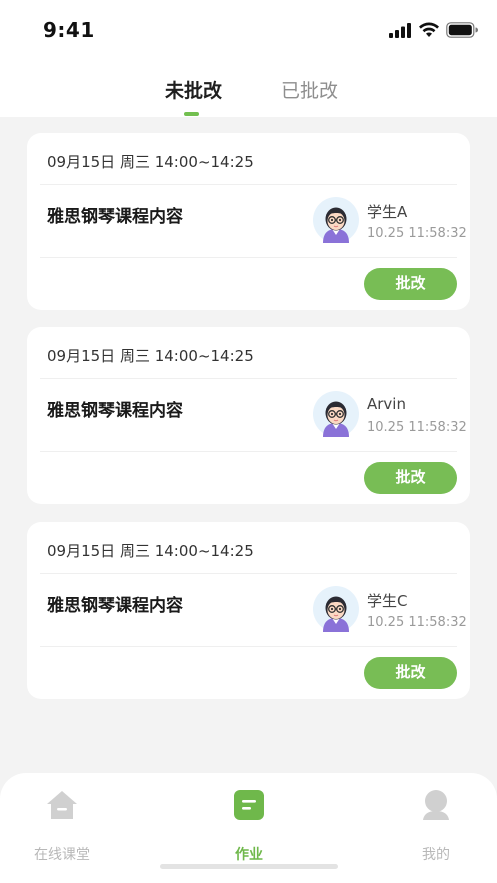 The image size is (497, 883). What do you see at coordinates (249, 855) in the screenshot?
I see `nav-label-homework: 作业` at bounding box center [249, 855].